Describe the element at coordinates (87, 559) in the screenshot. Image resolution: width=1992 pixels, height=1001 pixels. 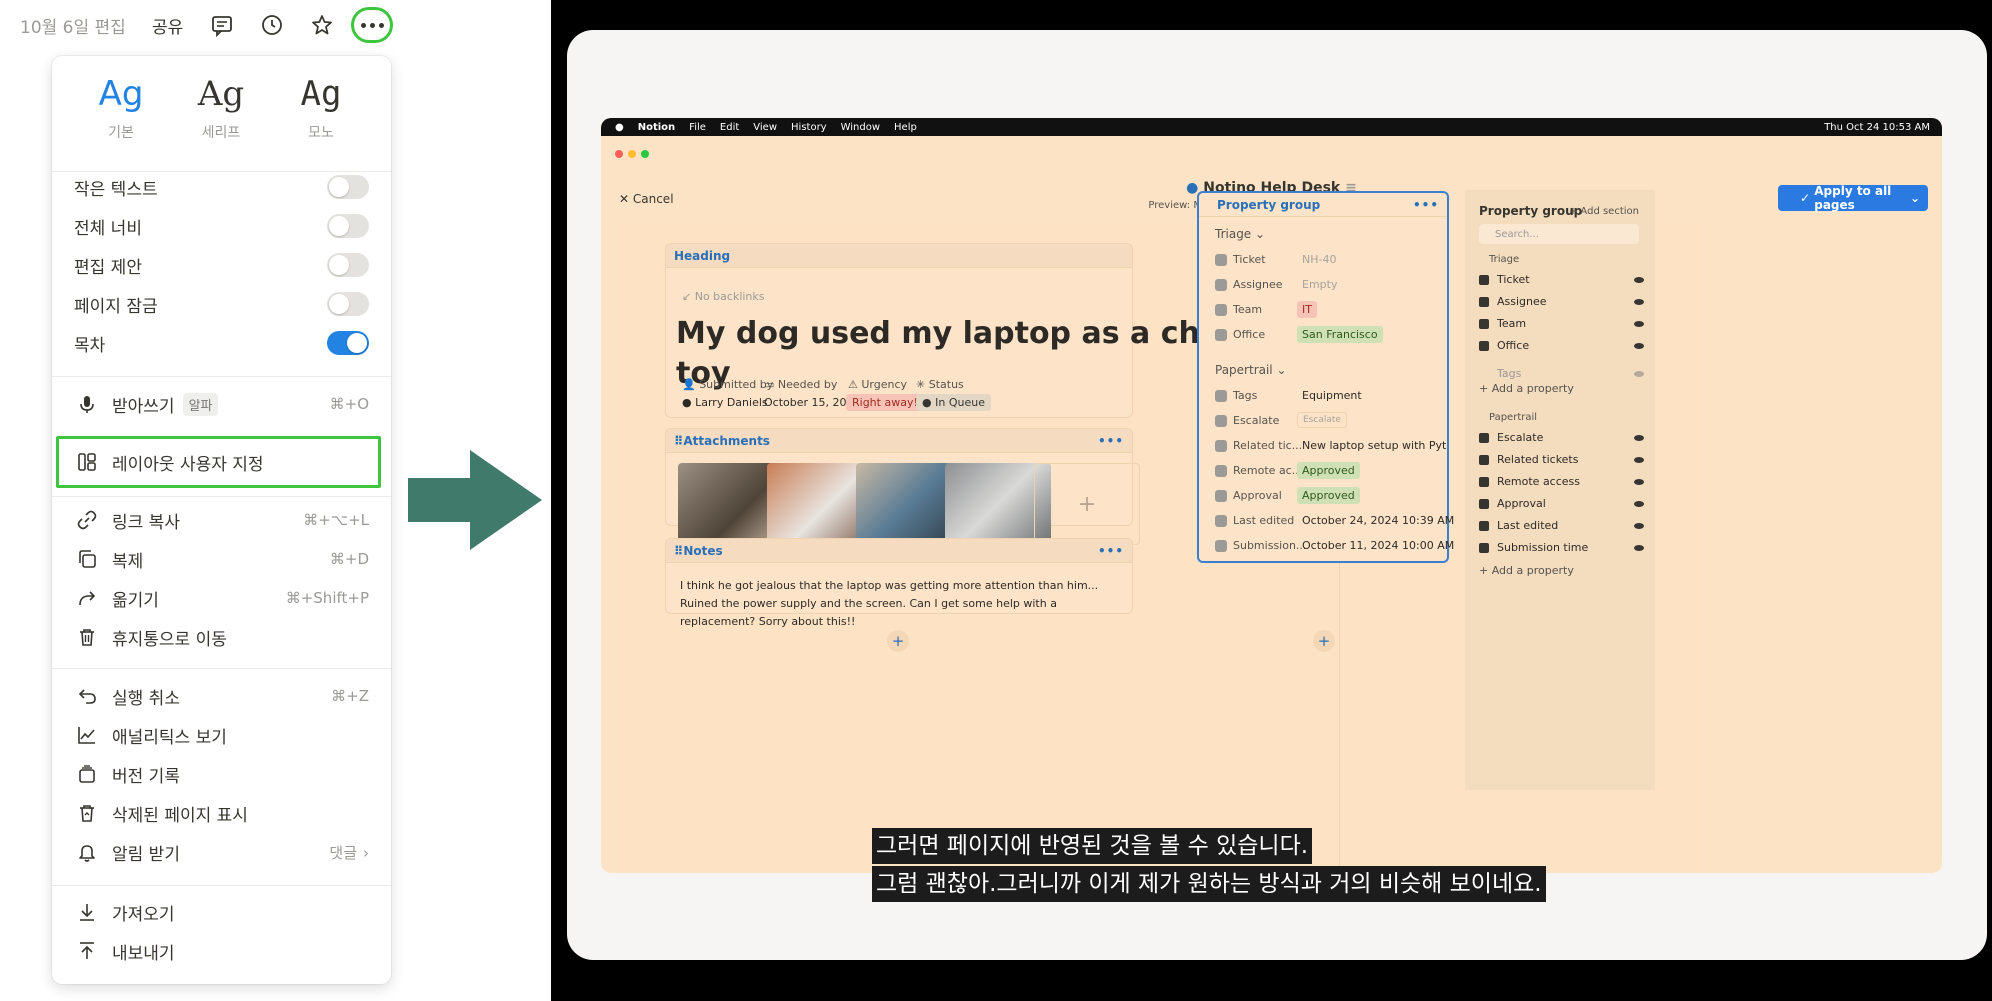
I see `duplicate-icon` at that location.